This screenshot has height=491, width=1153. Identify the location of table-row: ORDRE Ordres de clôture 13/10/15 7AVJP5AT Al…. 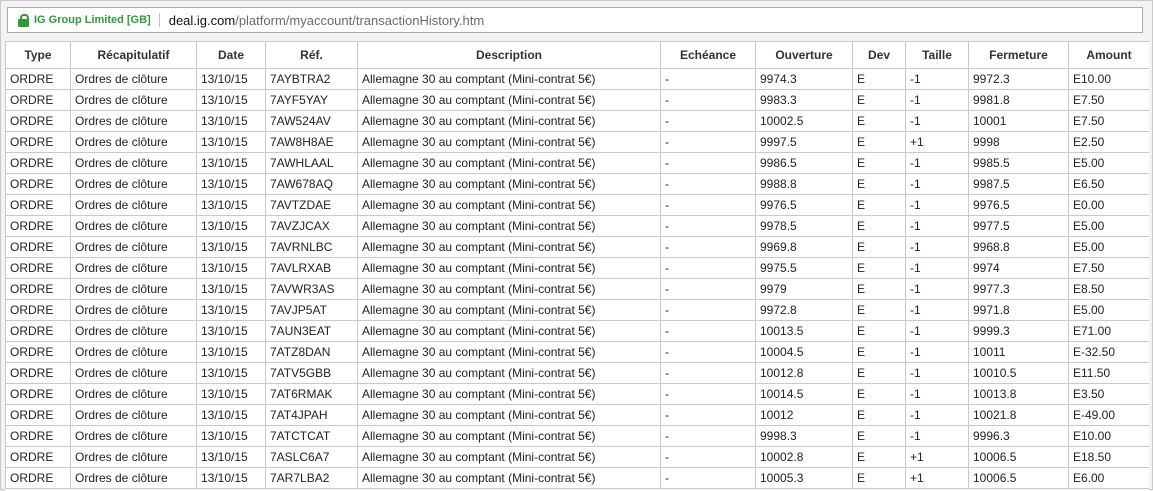
(577, 310).